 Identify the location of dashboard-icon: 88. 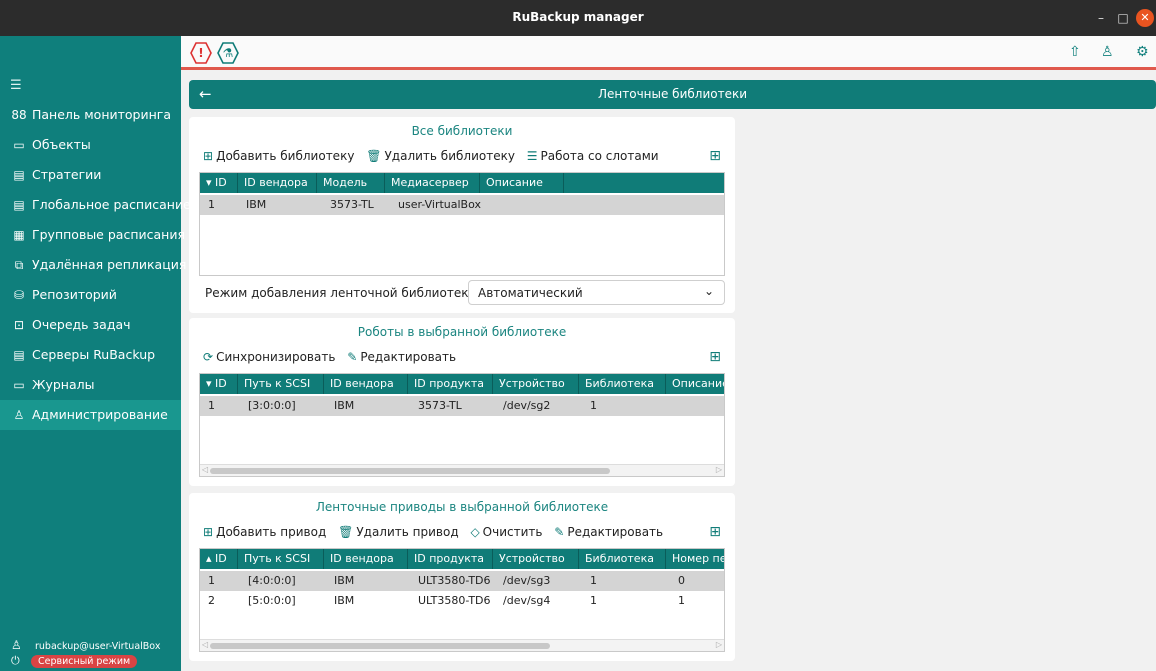
(19, 115).